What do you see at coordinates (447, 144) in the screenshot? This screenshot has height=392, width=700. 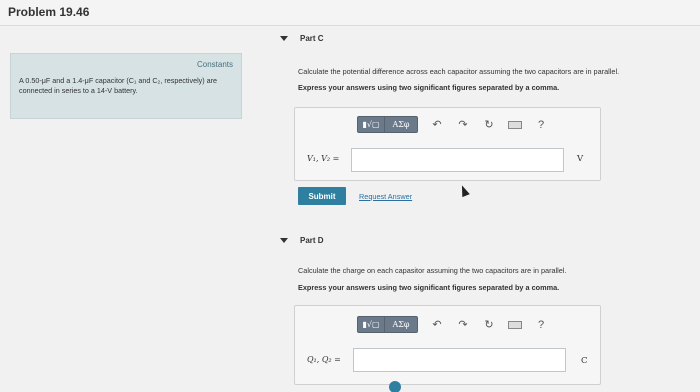 I see `part-c-answer-box: ▮√▢ ΑΣφ ↶ ↷ ↻ ? V₁, V₂ = V` at bounding box center [447, 144].